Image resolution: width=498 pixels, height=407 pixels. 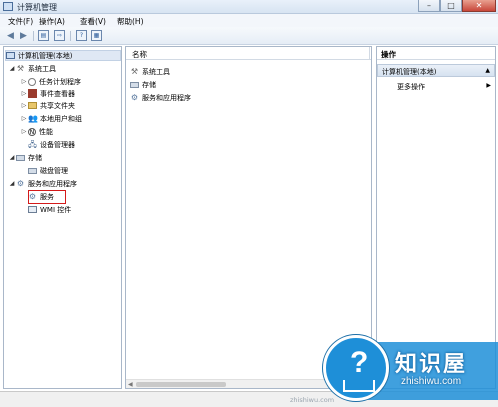 What do you see at coordinates (32, 209) in the screenshot?
I see `wmi-icon` at bounding box center [32, 209].